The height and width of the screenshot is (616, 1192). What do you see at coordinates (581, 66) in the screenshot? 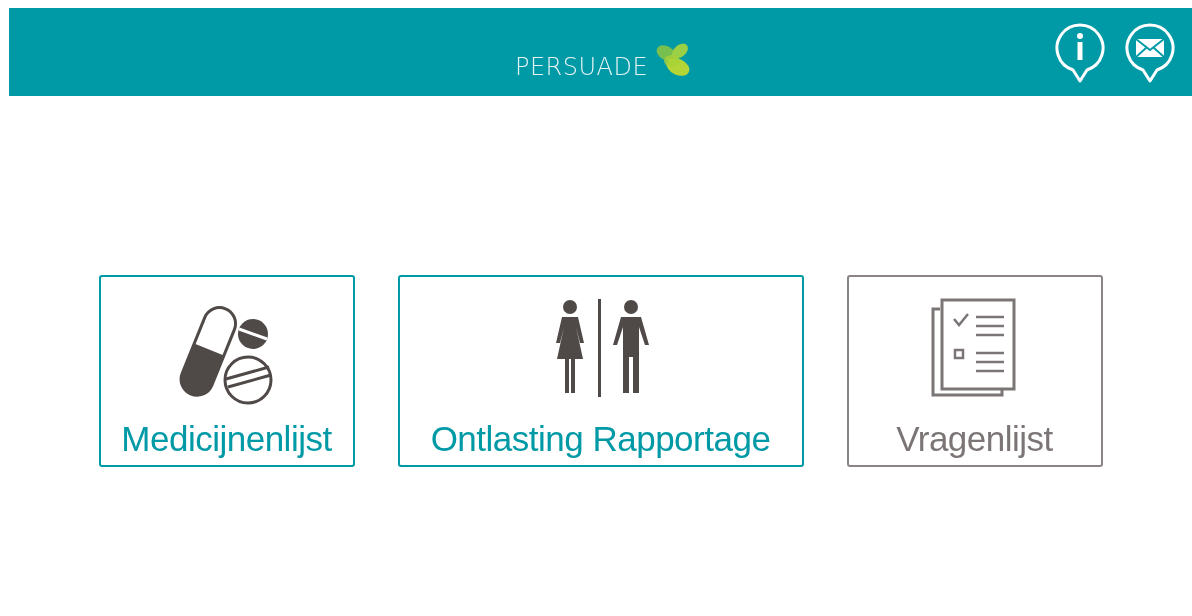
I see `brand-name: PERSUADE` at bounding box center [581, 66].